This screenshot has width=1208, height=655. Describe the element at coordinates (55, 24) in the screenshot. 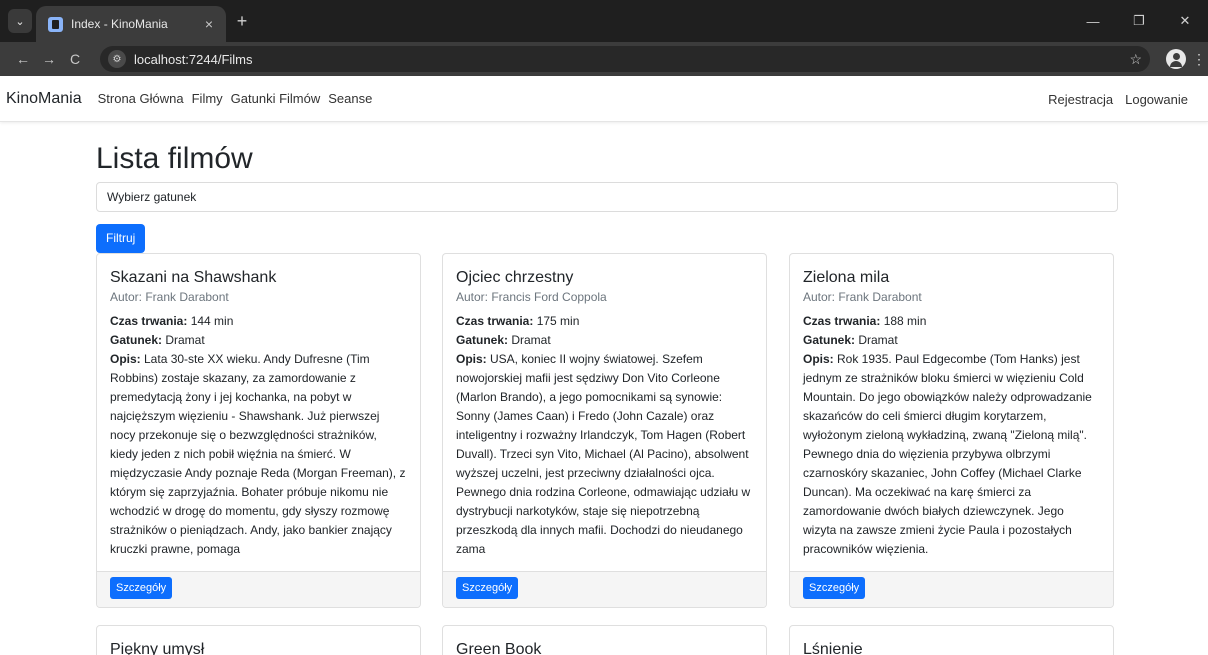

I see `page-favicon-icon` at that location.